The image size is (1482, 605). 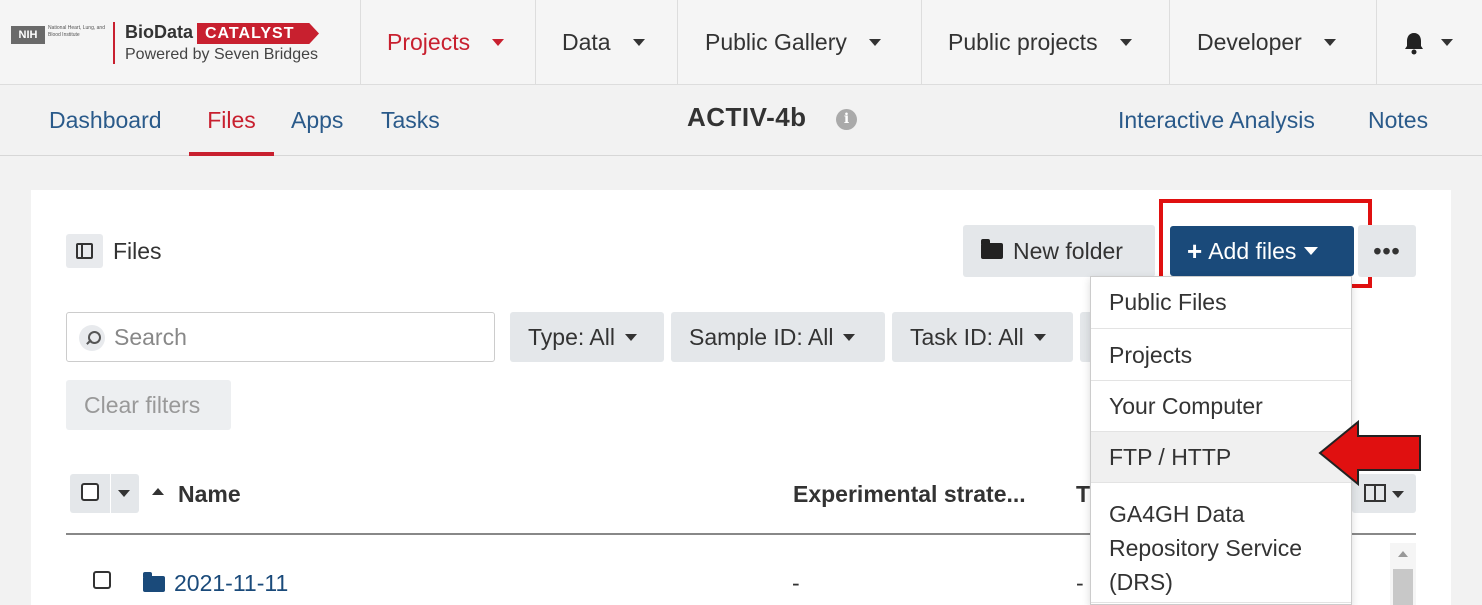 What do you see at coordinates (796, 583) in the screenshot?
I see `row-experimental-strategy: -` at bounding box center [796, 583].